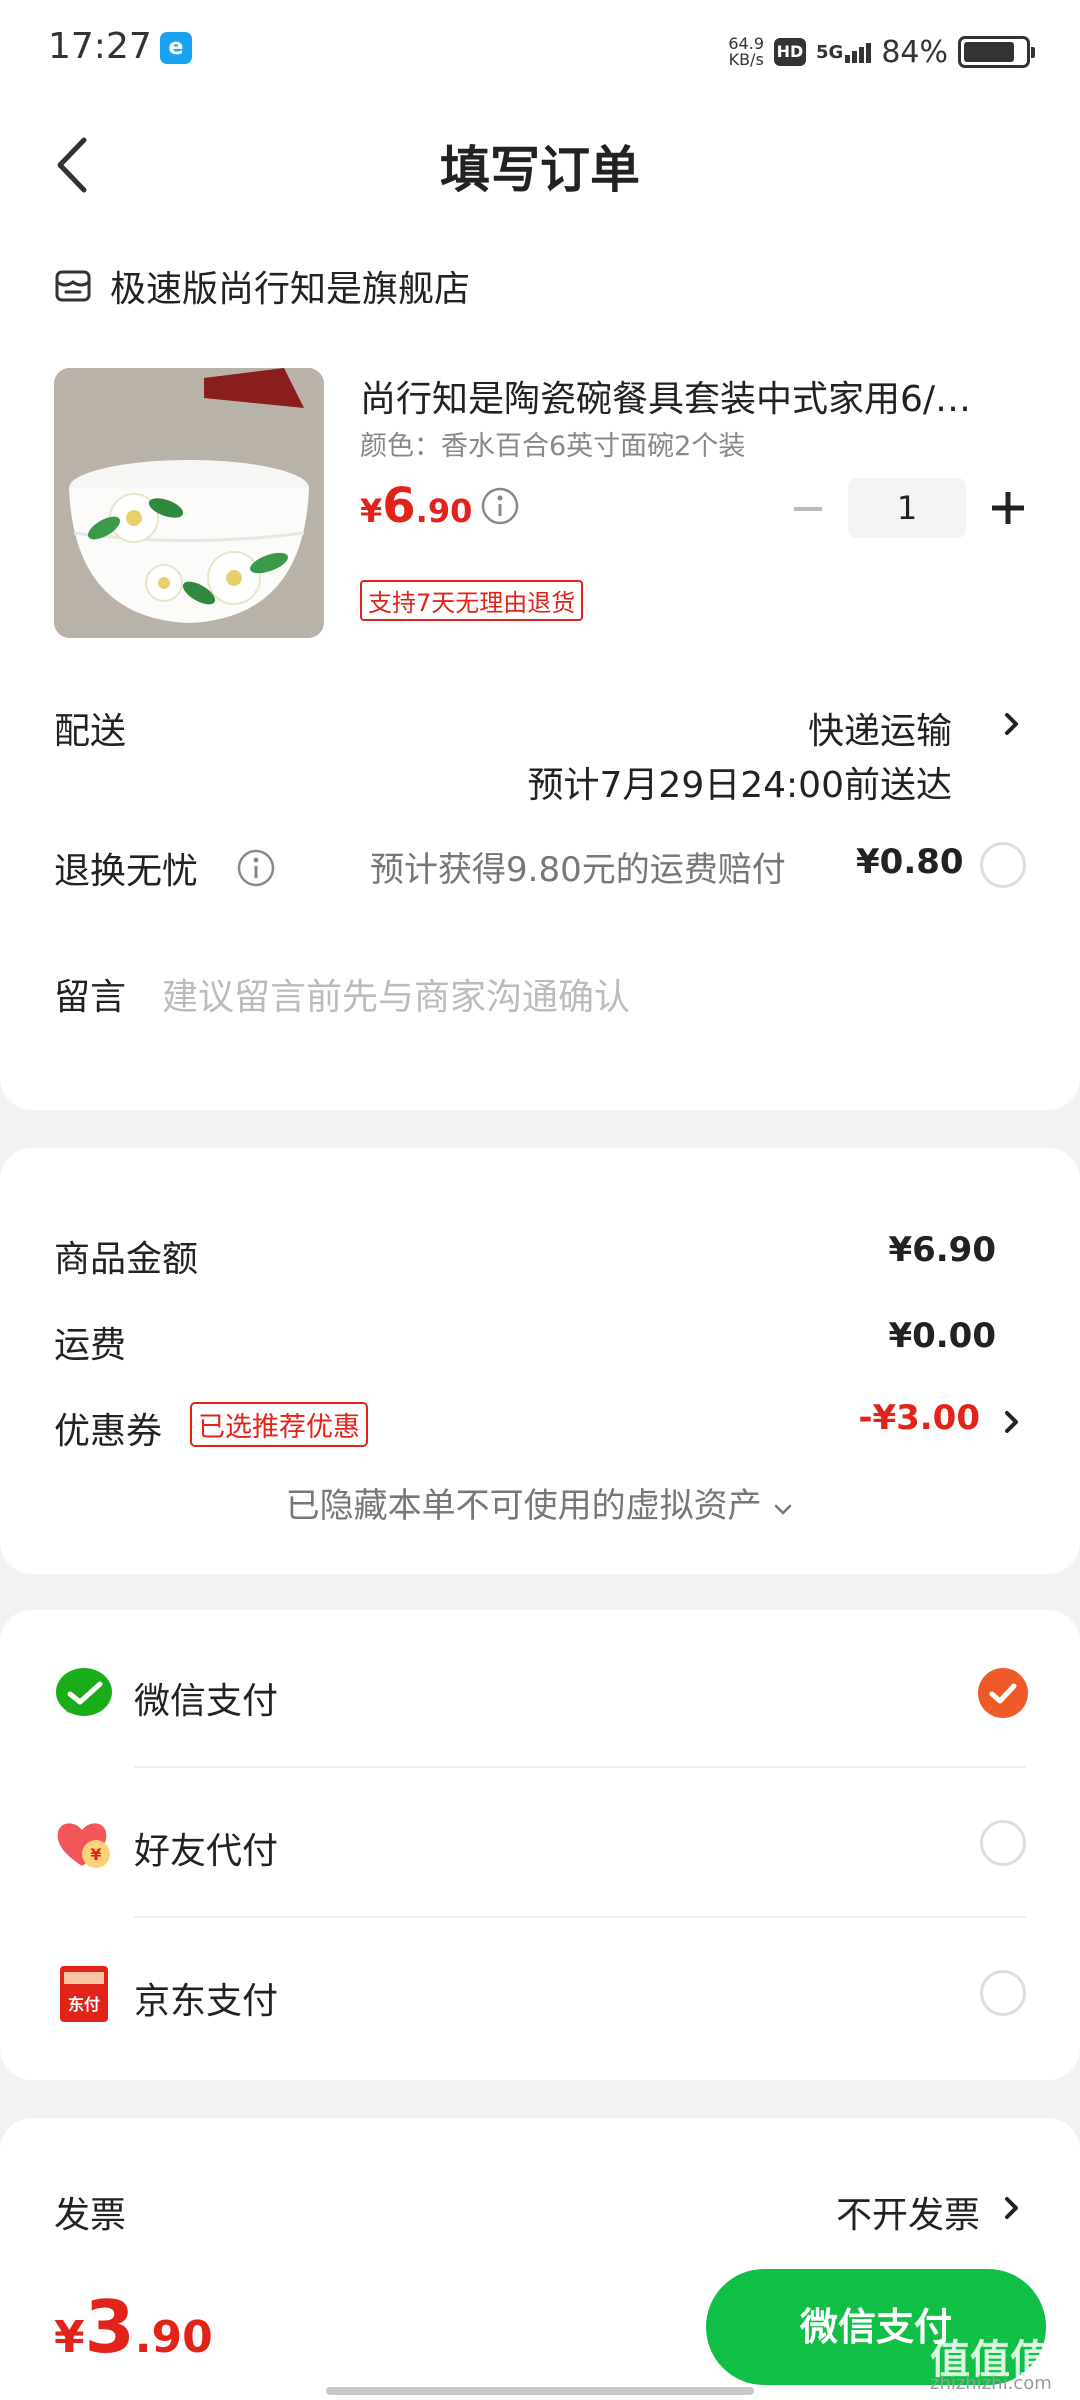 This screenshot has width=1080, height=2400. Describe the element at coordinates (578, 870) in the screenshot. I see `worry-free-desc: 预计获得9.80元的运费赔付` at that location.